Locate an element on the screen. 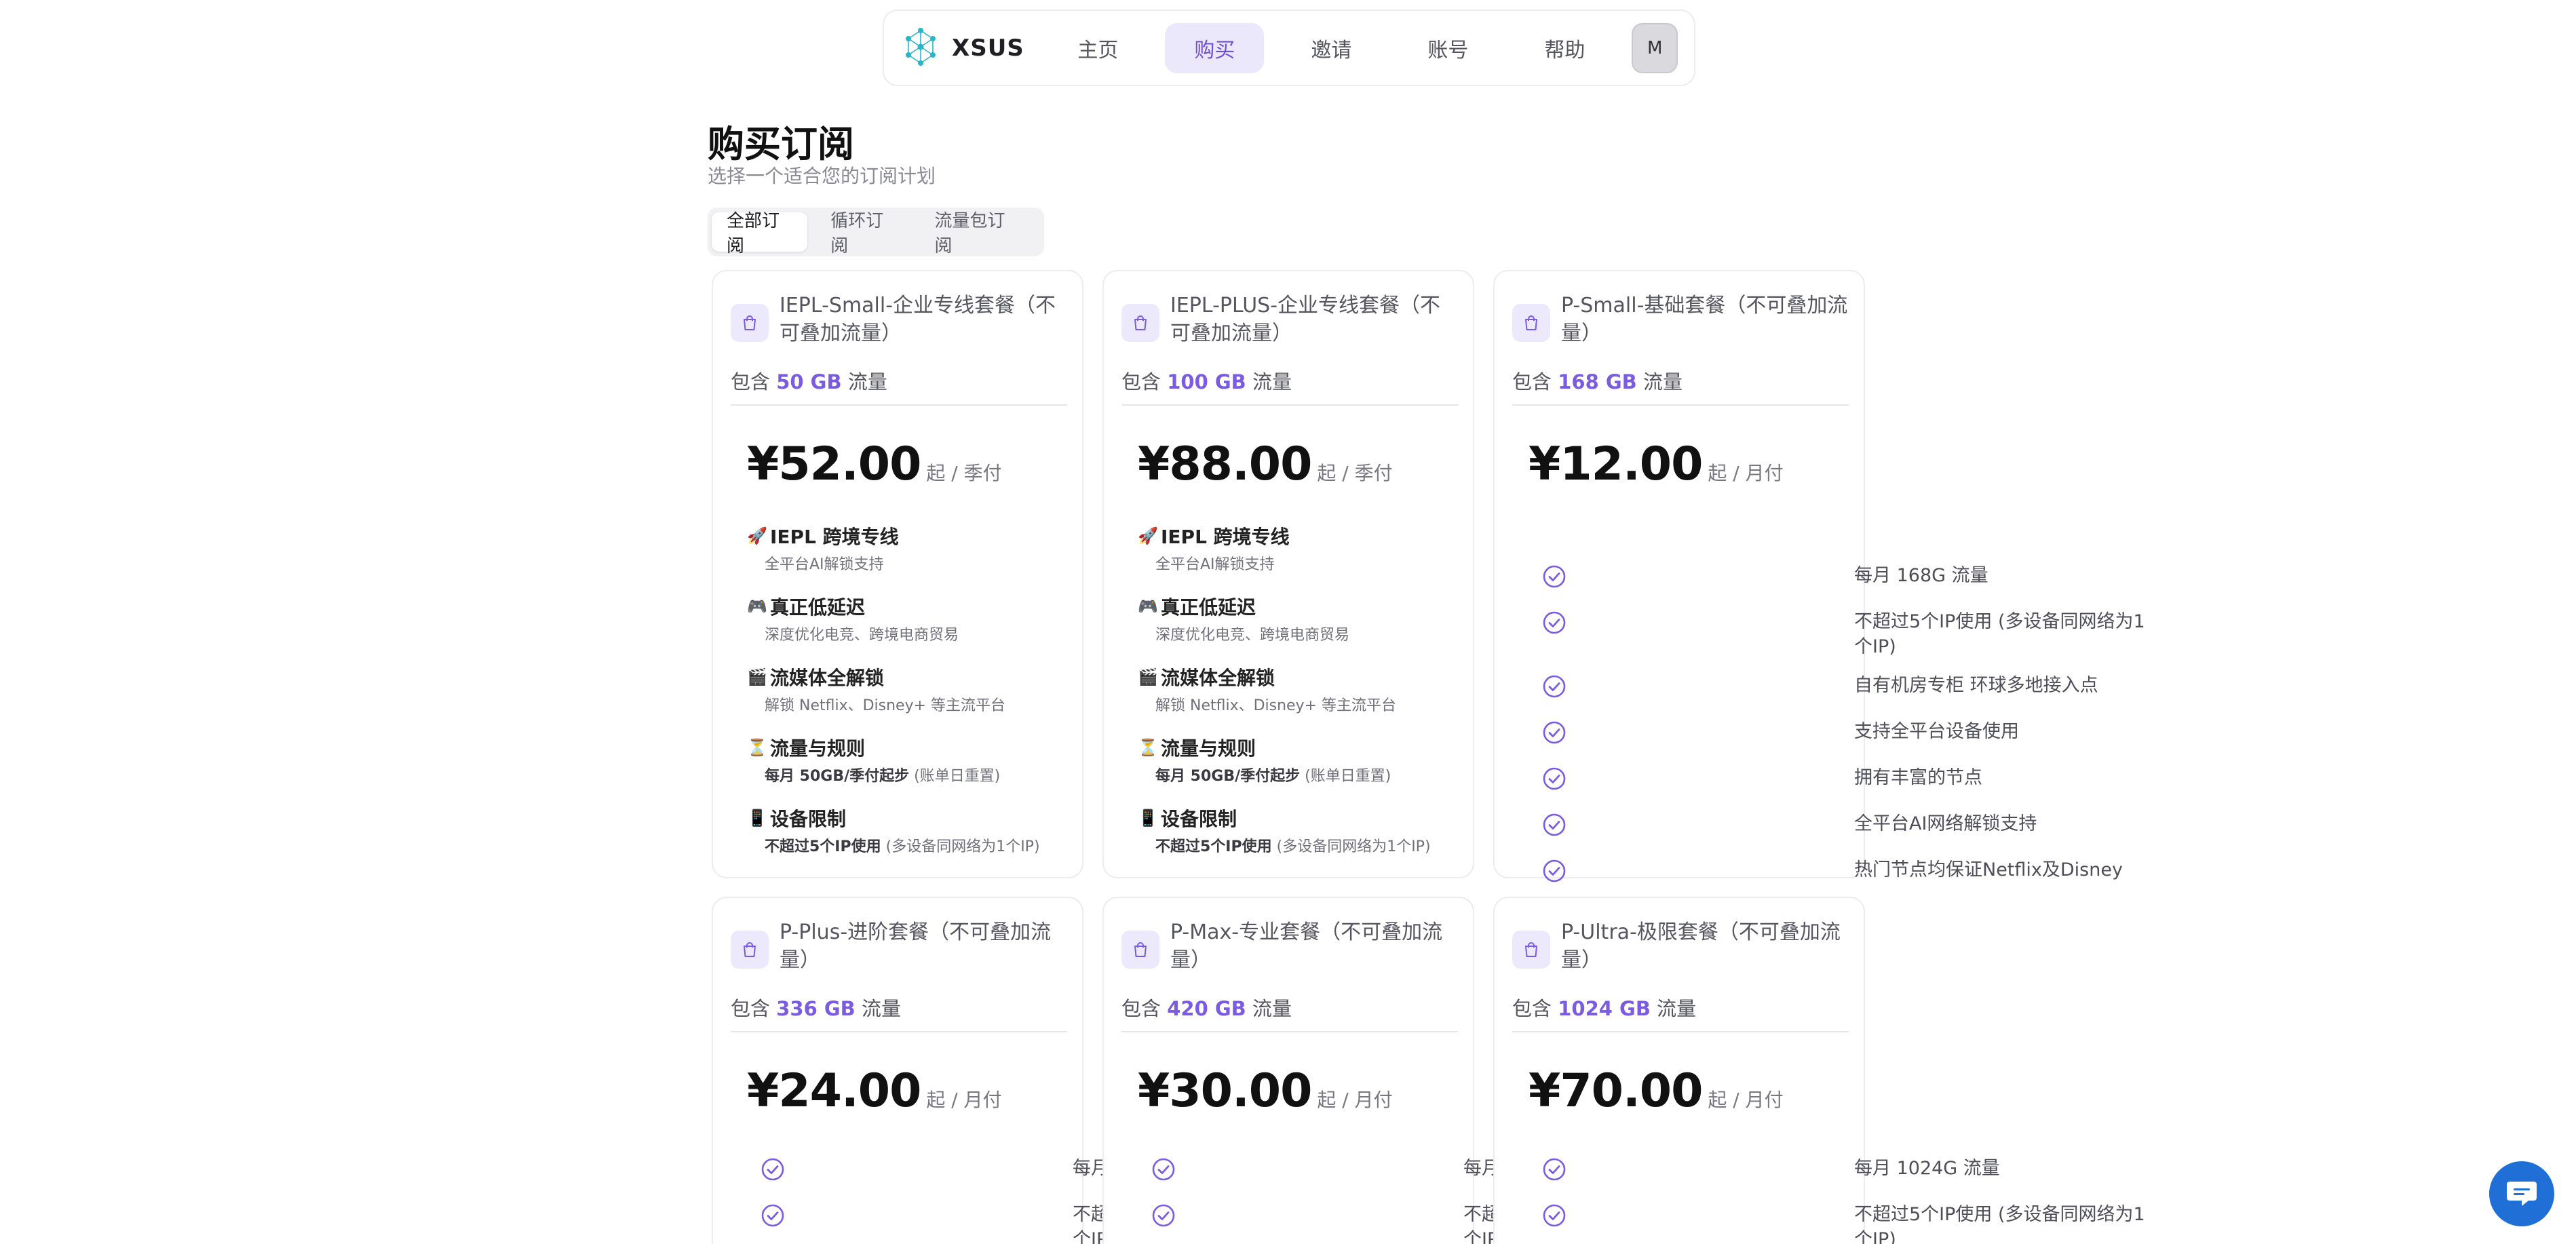 The image size is (2576, 1244). plan-price: ¥12.00 is located at coordinates (1616, 464).